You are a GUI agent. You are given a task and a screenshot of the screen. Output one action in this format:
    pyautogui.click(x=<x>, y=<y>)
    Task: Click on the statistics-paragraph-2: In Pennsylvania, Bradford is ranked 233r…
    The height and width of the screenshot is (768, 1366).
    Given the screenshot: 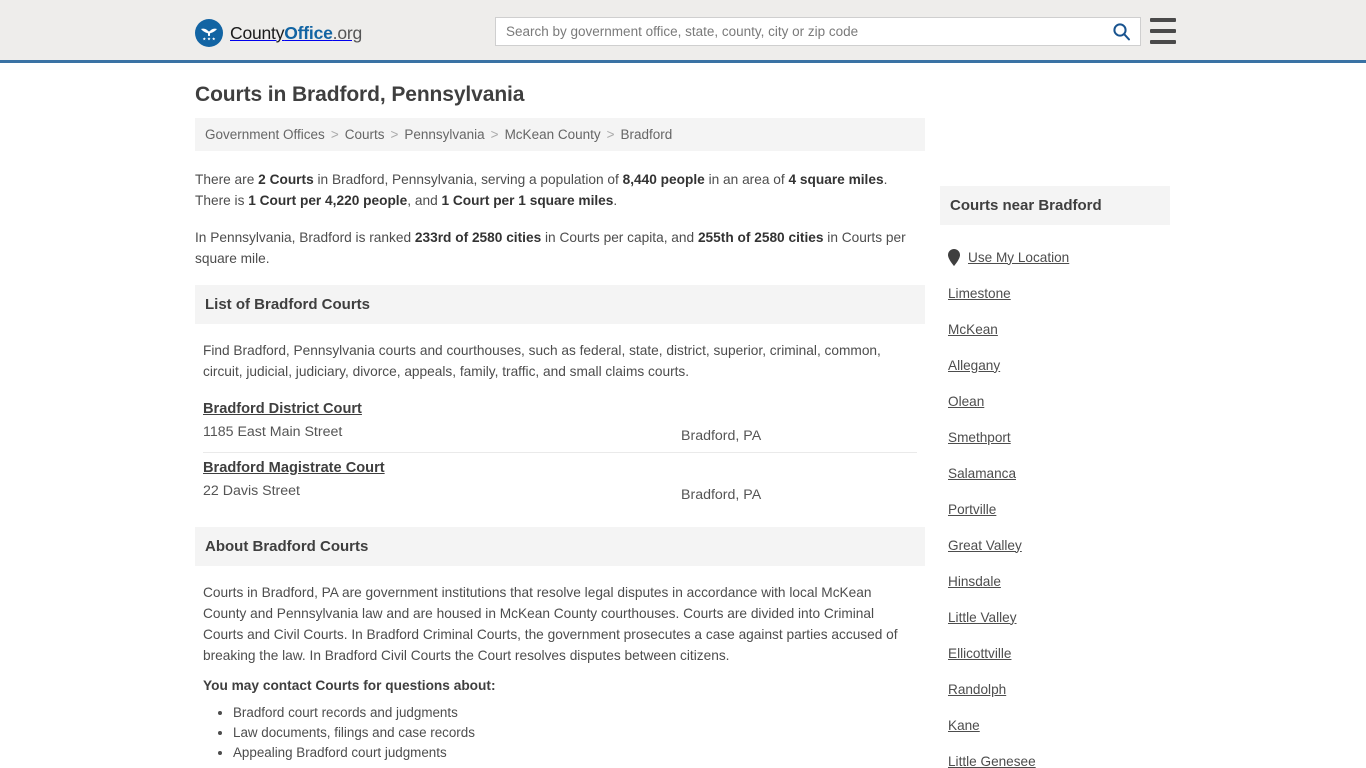 What is the action you would take?
    pyautogui.click(x=560, y=248)
    